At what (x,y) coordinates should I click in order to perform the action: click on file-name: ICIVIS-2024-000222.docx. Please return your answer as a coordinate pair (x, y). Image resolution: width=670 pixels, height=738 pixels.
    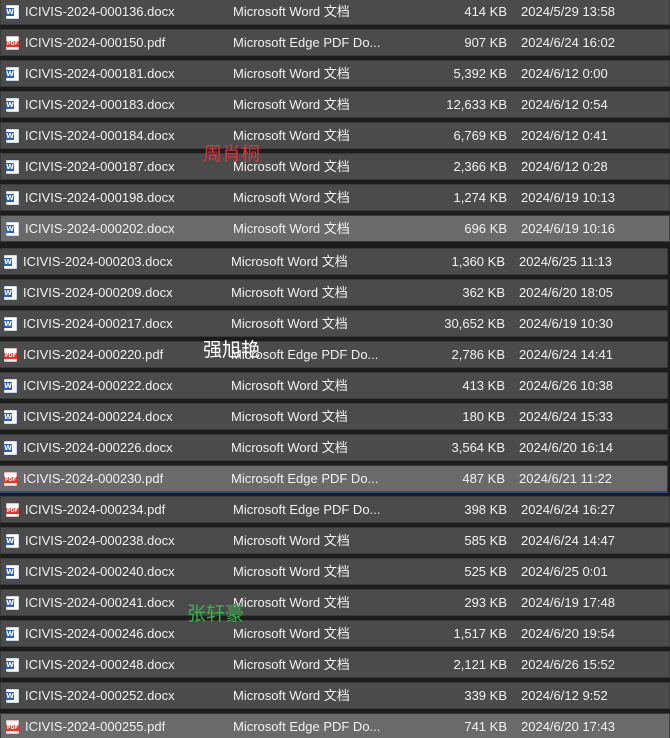
    Looking at the image, I should click on (98, 385).